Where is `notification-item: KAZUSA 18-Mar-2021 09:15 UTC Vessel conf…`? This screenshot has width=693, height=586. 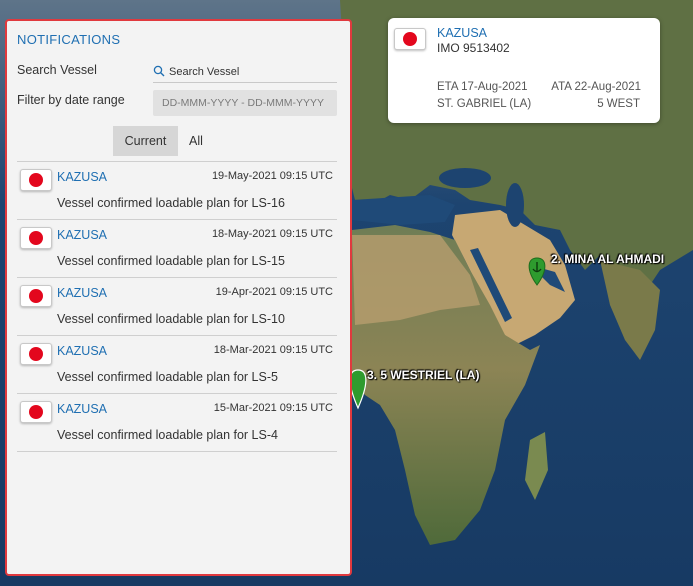 notification-item: KAZUSA 18-Mar-2021 09:15 UTC Vessel conf… is located at coordinates (177, 365).